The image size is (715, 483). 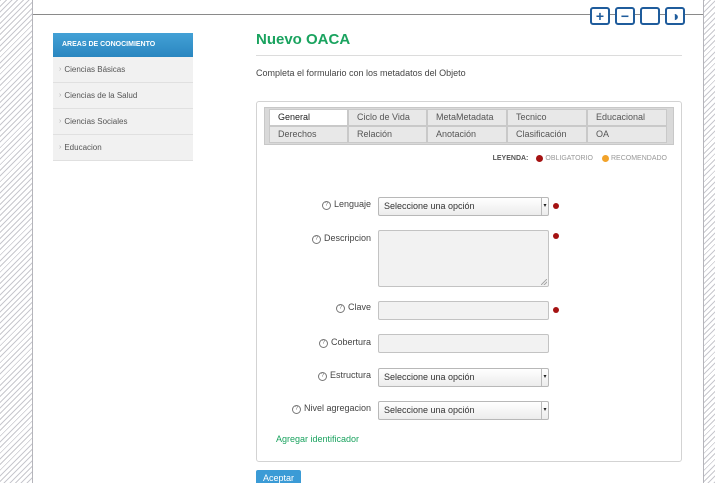 I want to click on contrast-button: ◑, so click(x=675, y=16).